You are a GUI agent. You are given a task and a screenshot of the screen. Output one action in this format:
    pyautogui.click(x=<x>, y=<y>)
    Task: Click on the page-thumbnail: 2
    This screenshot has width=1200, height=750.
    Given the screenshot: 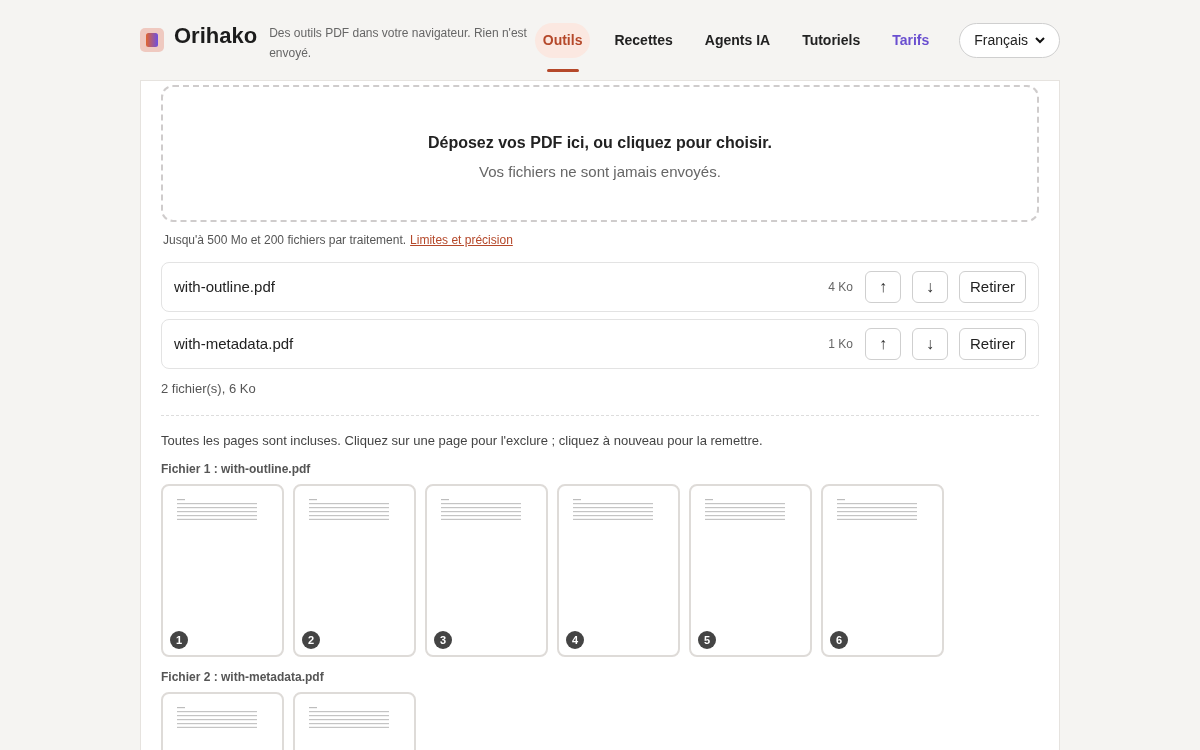 What is the action you would take?
    pyautogui.click(x=354, y=570)
    